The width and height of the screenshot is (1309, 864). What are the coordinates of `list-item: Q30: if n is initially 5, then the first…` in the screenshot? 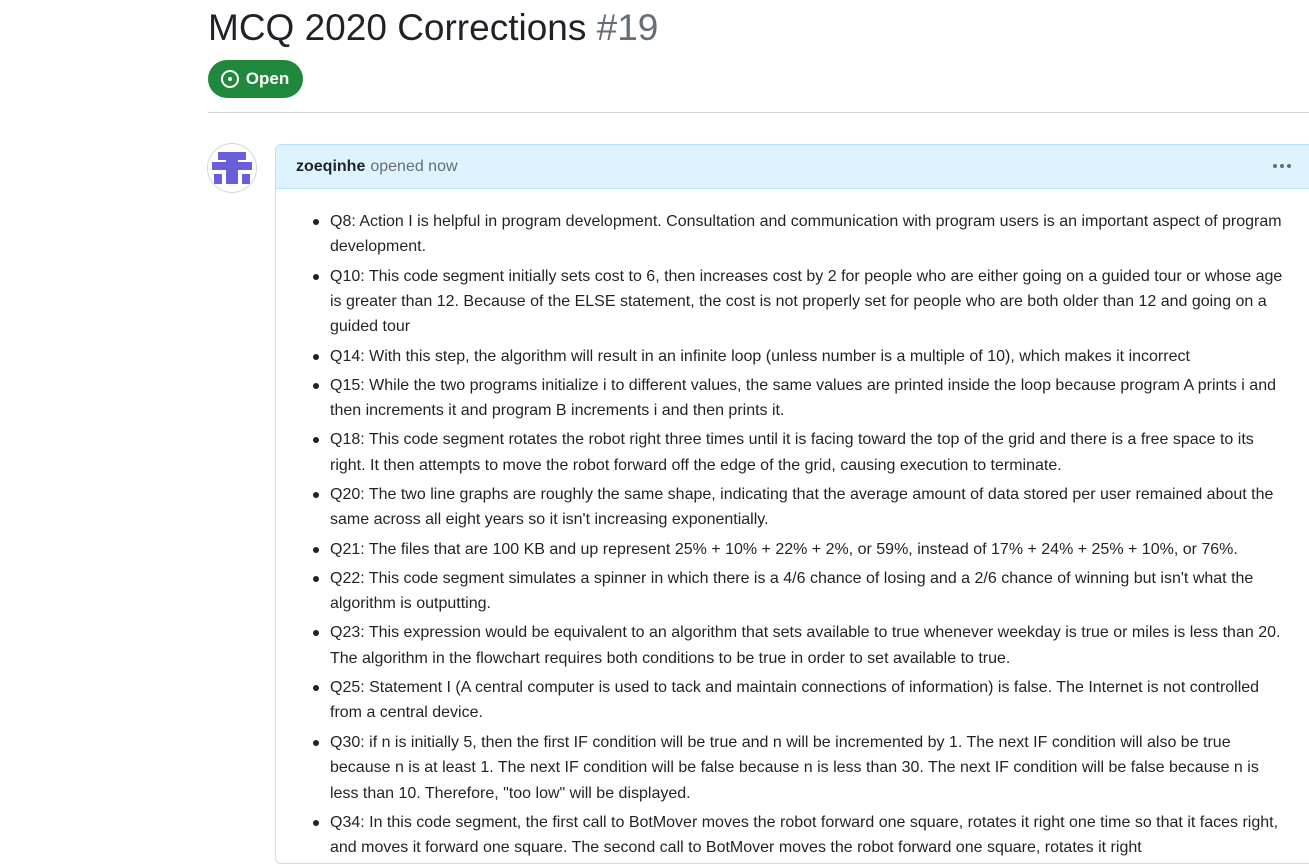 It's located at (804, 768).